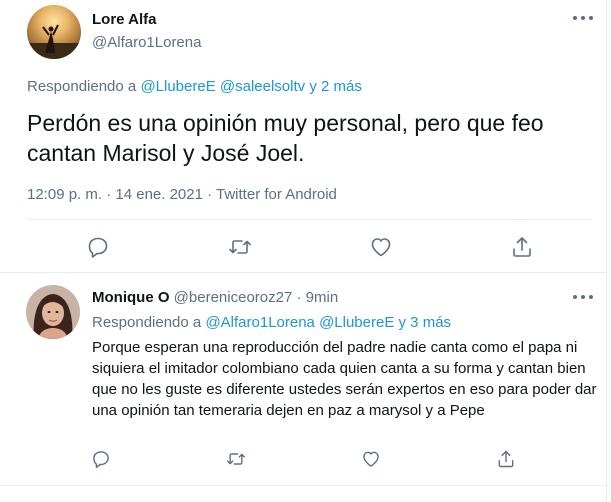 Image resolution: width=611 pixels, height=502 pixels. Describe the element at coordinates (299, 322) in the screenshot. I see `reply-mentions: @Alfaro1Lorena @LlubereE` at that location.